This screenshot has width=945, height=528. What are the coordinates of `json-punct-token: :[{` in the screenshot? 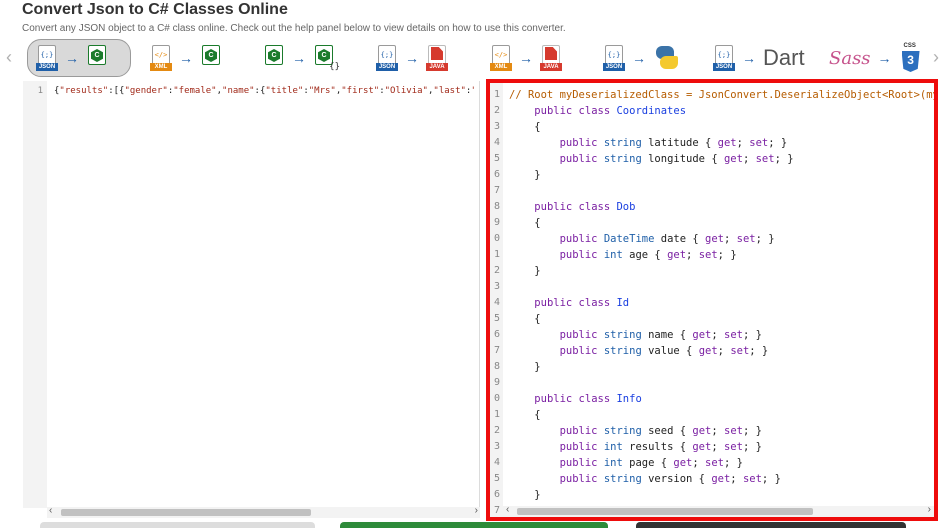 It's located at (116, 91).